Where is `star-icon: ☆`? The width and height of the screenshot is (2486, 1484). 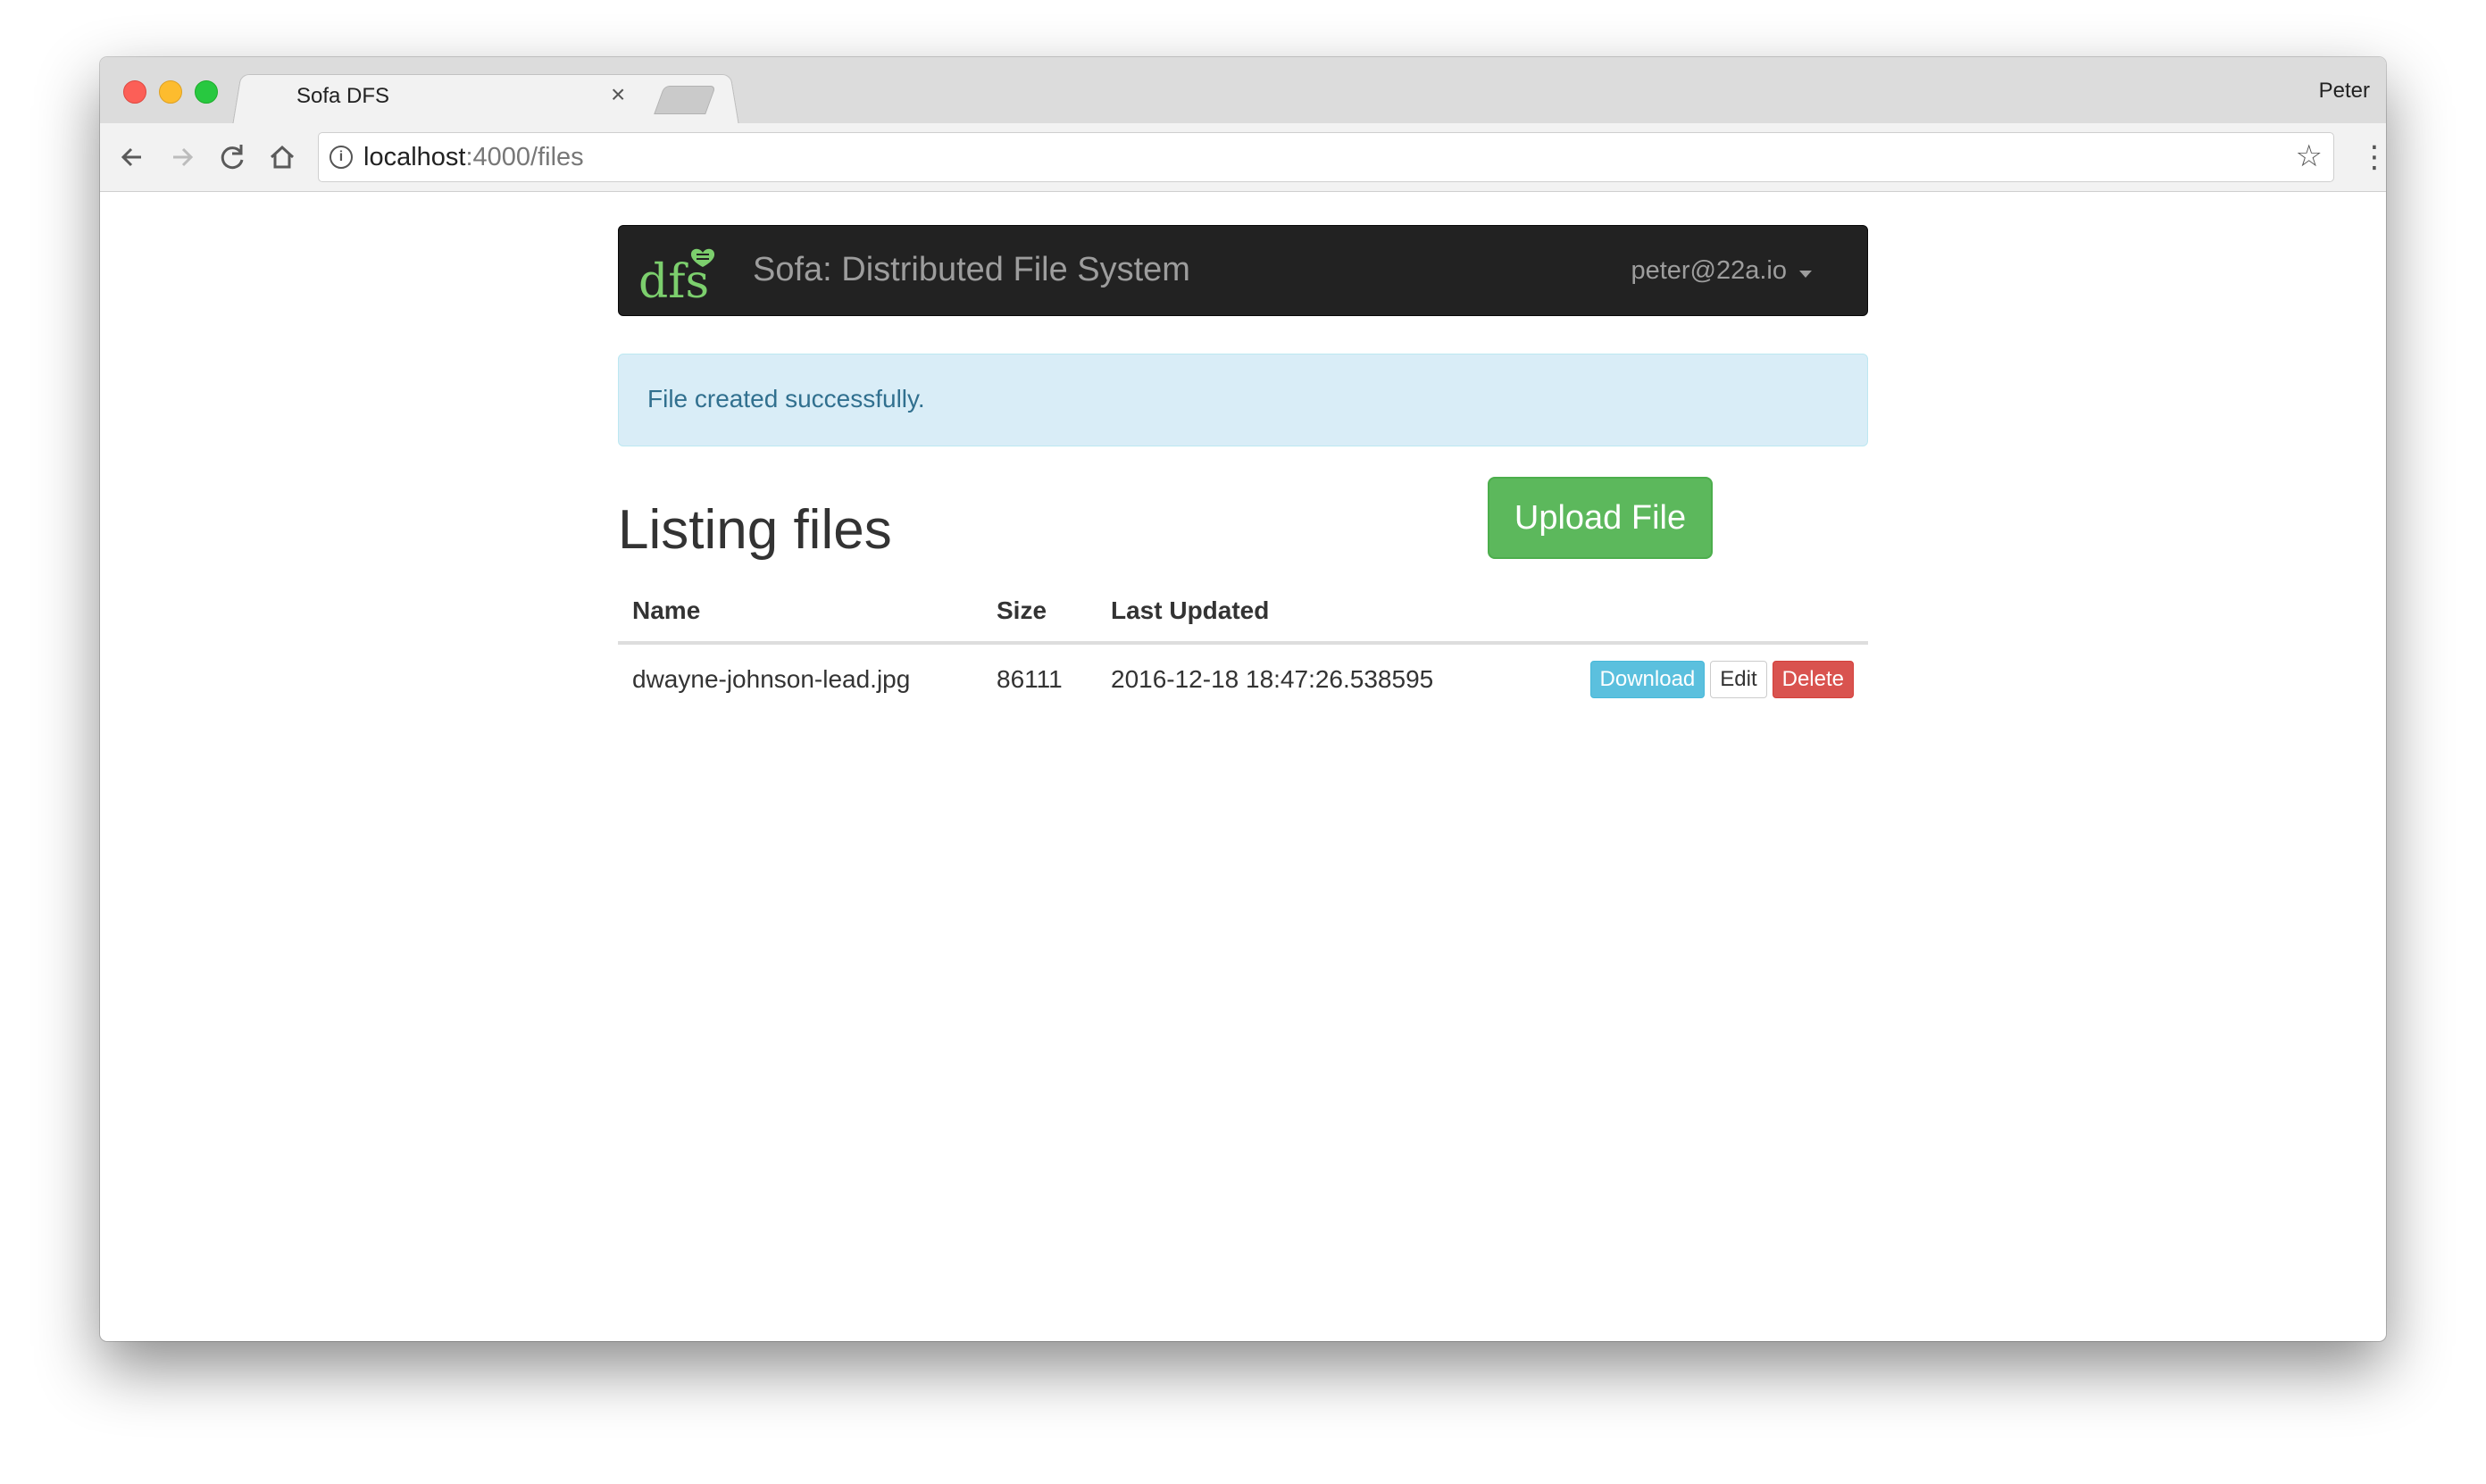 star-icon: ☆ is located at coordinates (2309, 156).